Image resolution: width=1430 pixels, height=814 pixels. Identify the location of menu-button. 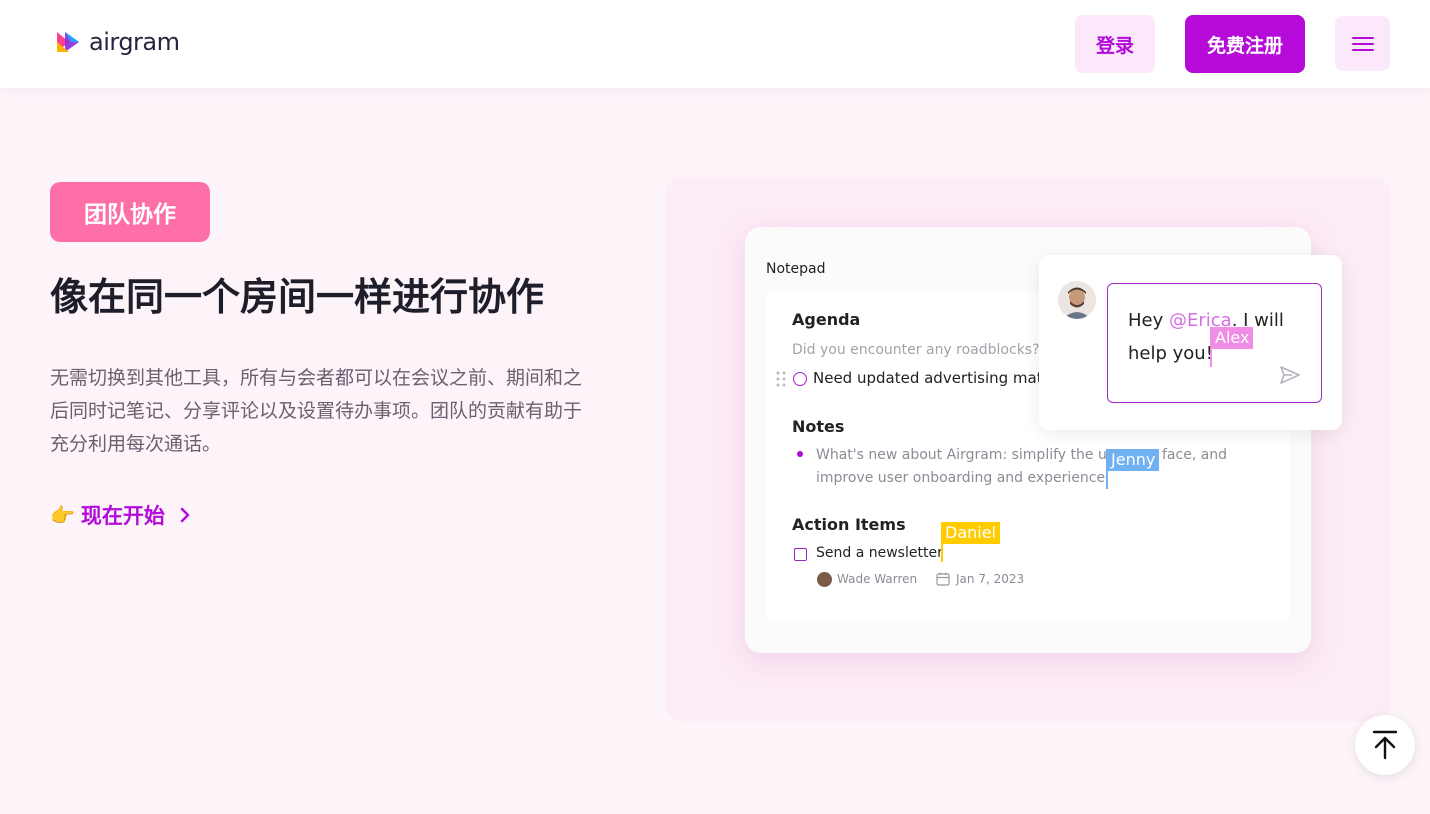
(1362, 43).